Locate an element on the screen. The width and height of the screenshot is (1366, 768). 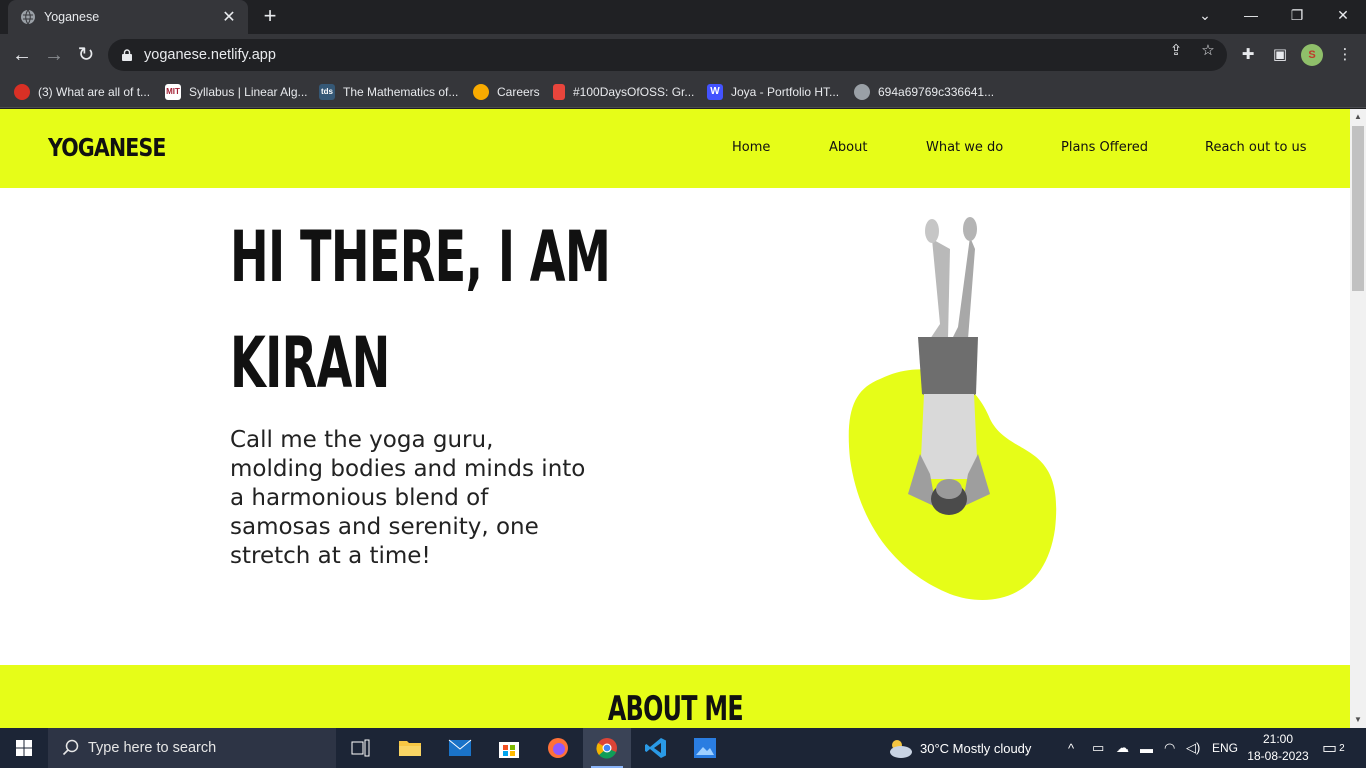
restore-button: ❐ is located at coordinates (1297, 17).